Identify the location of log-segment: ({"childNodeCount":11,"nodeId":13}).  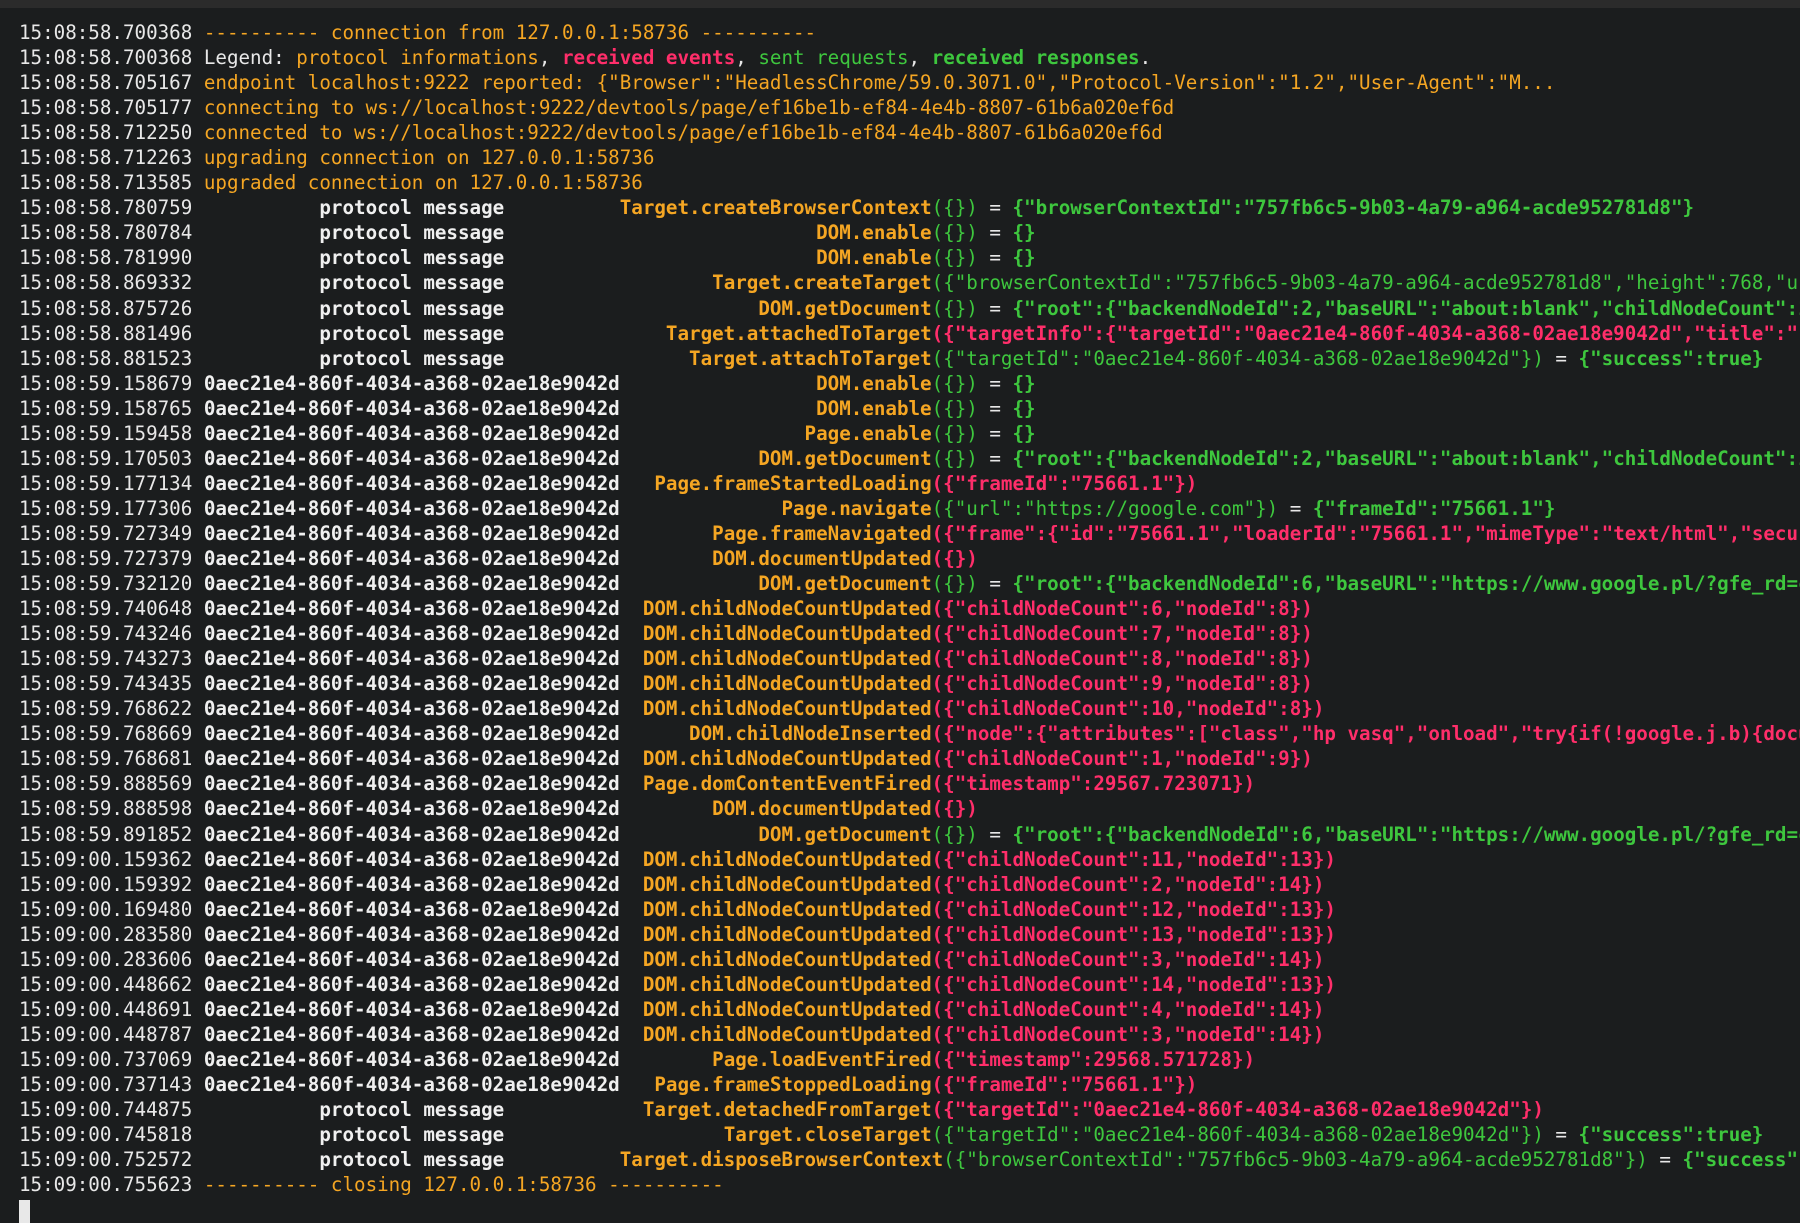
(1133, 859).